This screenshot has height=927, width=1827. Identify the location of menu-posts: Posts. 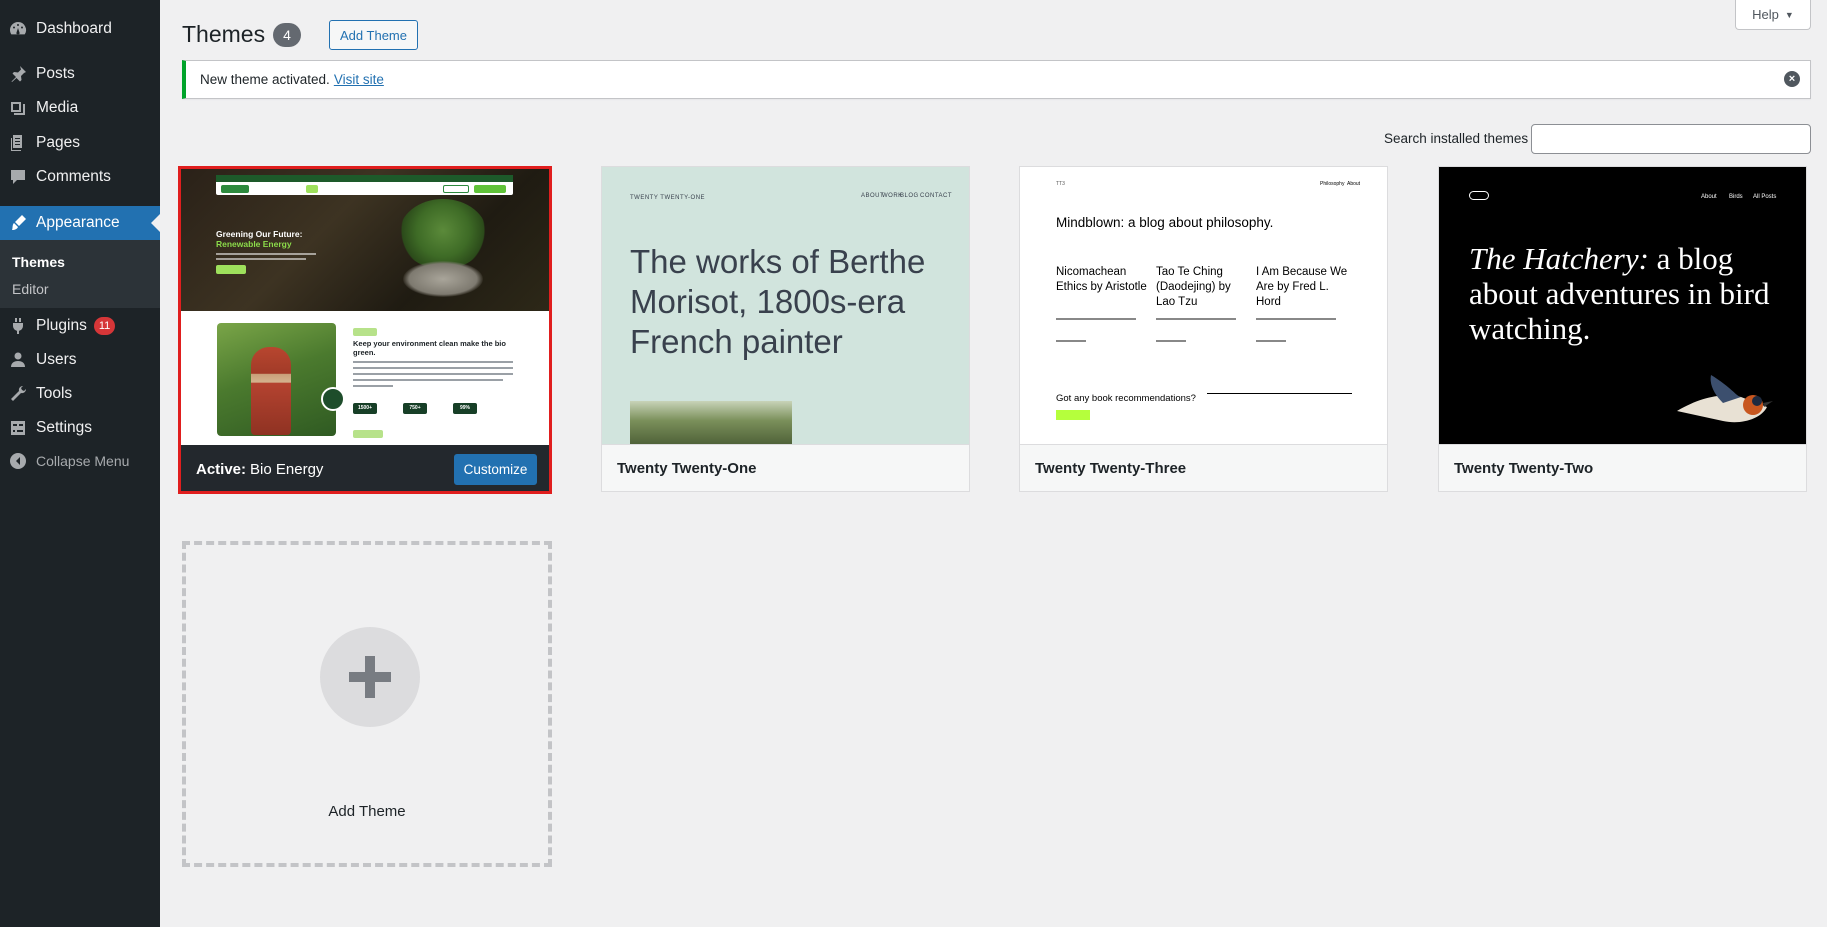
(80, 74).